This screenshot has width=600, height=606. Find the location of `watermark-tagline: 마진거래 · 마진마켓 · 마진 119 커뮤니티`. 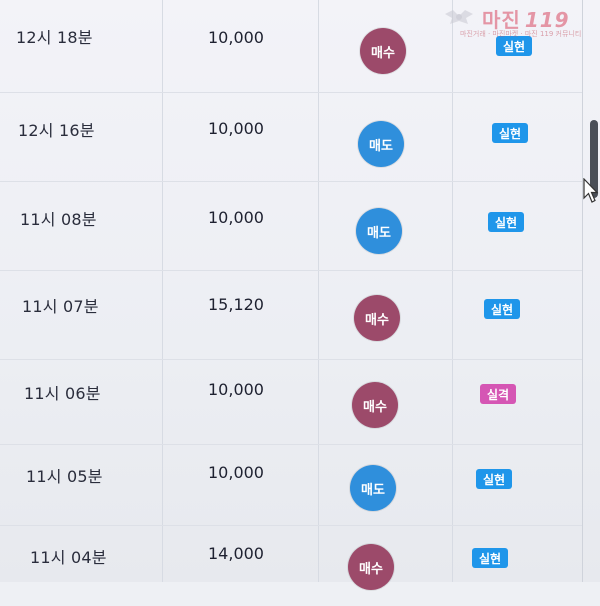

watermark-tagline: 마진거래 · 마진마켓 · 마진 119 커뮤니티 is located at coordinates (521, 34).